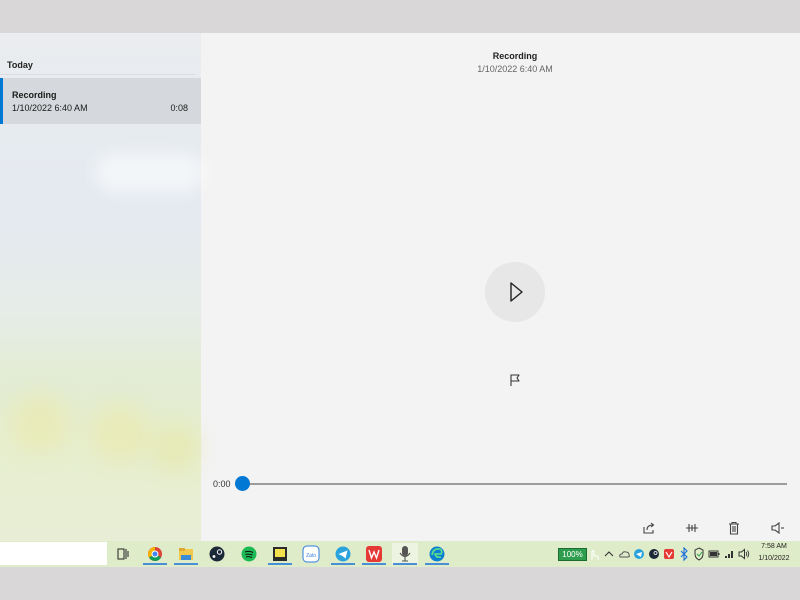 The width and height of the screenshot is (800, 600). Describe the element at coordinates (692, 528) in the screenshot. I see `trim-icon` at that location.